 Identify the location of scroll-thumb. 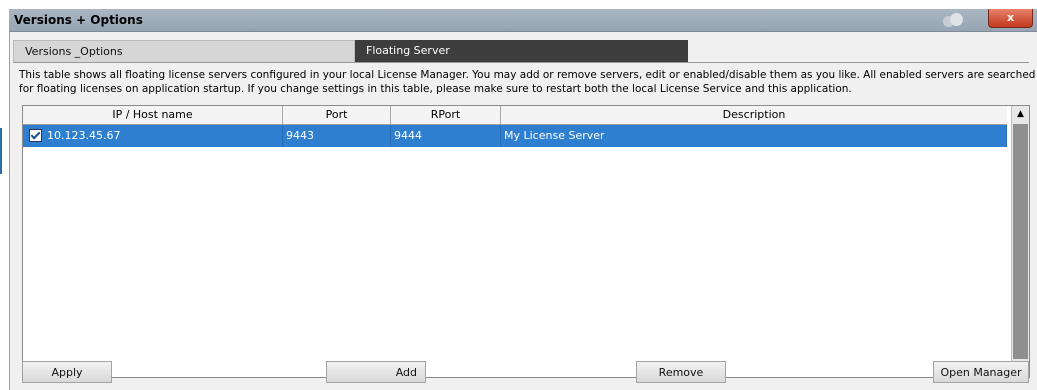
(1020, 241).